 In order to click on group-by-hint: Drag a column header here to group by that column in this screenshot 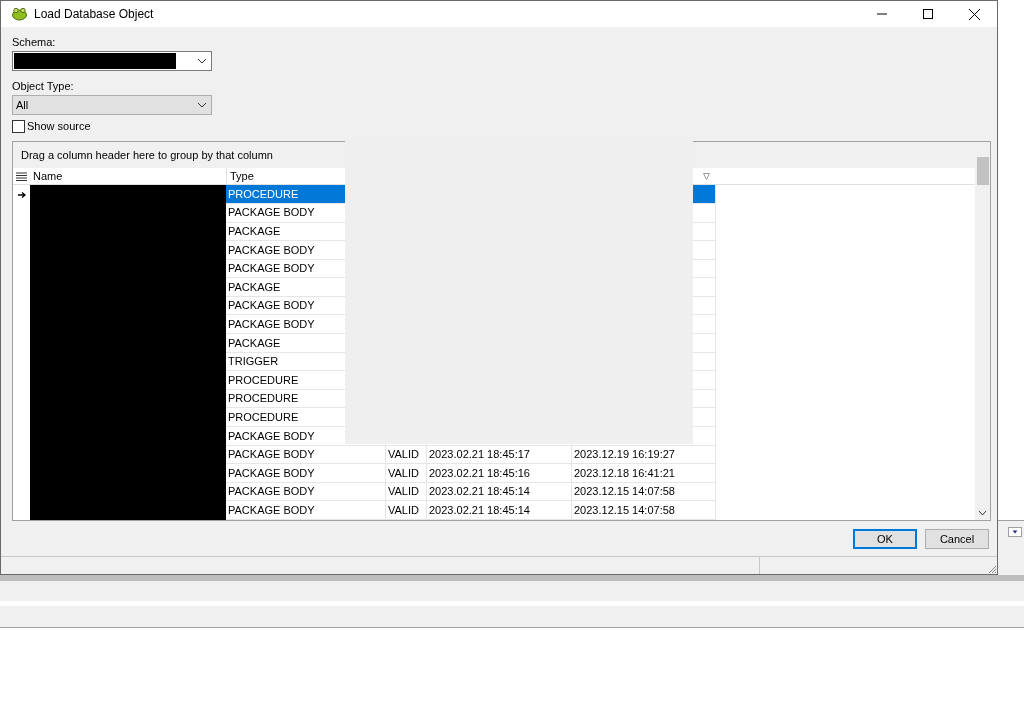, I will do `click(147, 155)`.